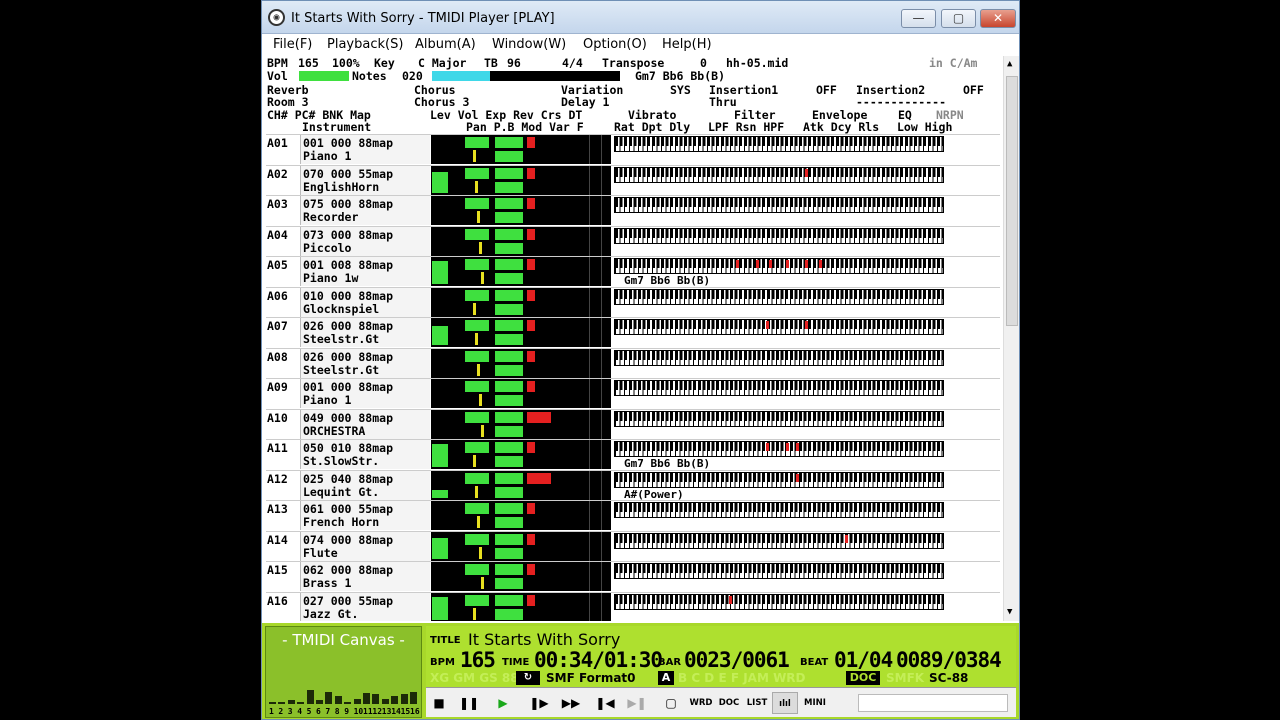 The width and height of the screenshot is (1280, 720). I want to click on close-button: ✕, so click(998, 18).